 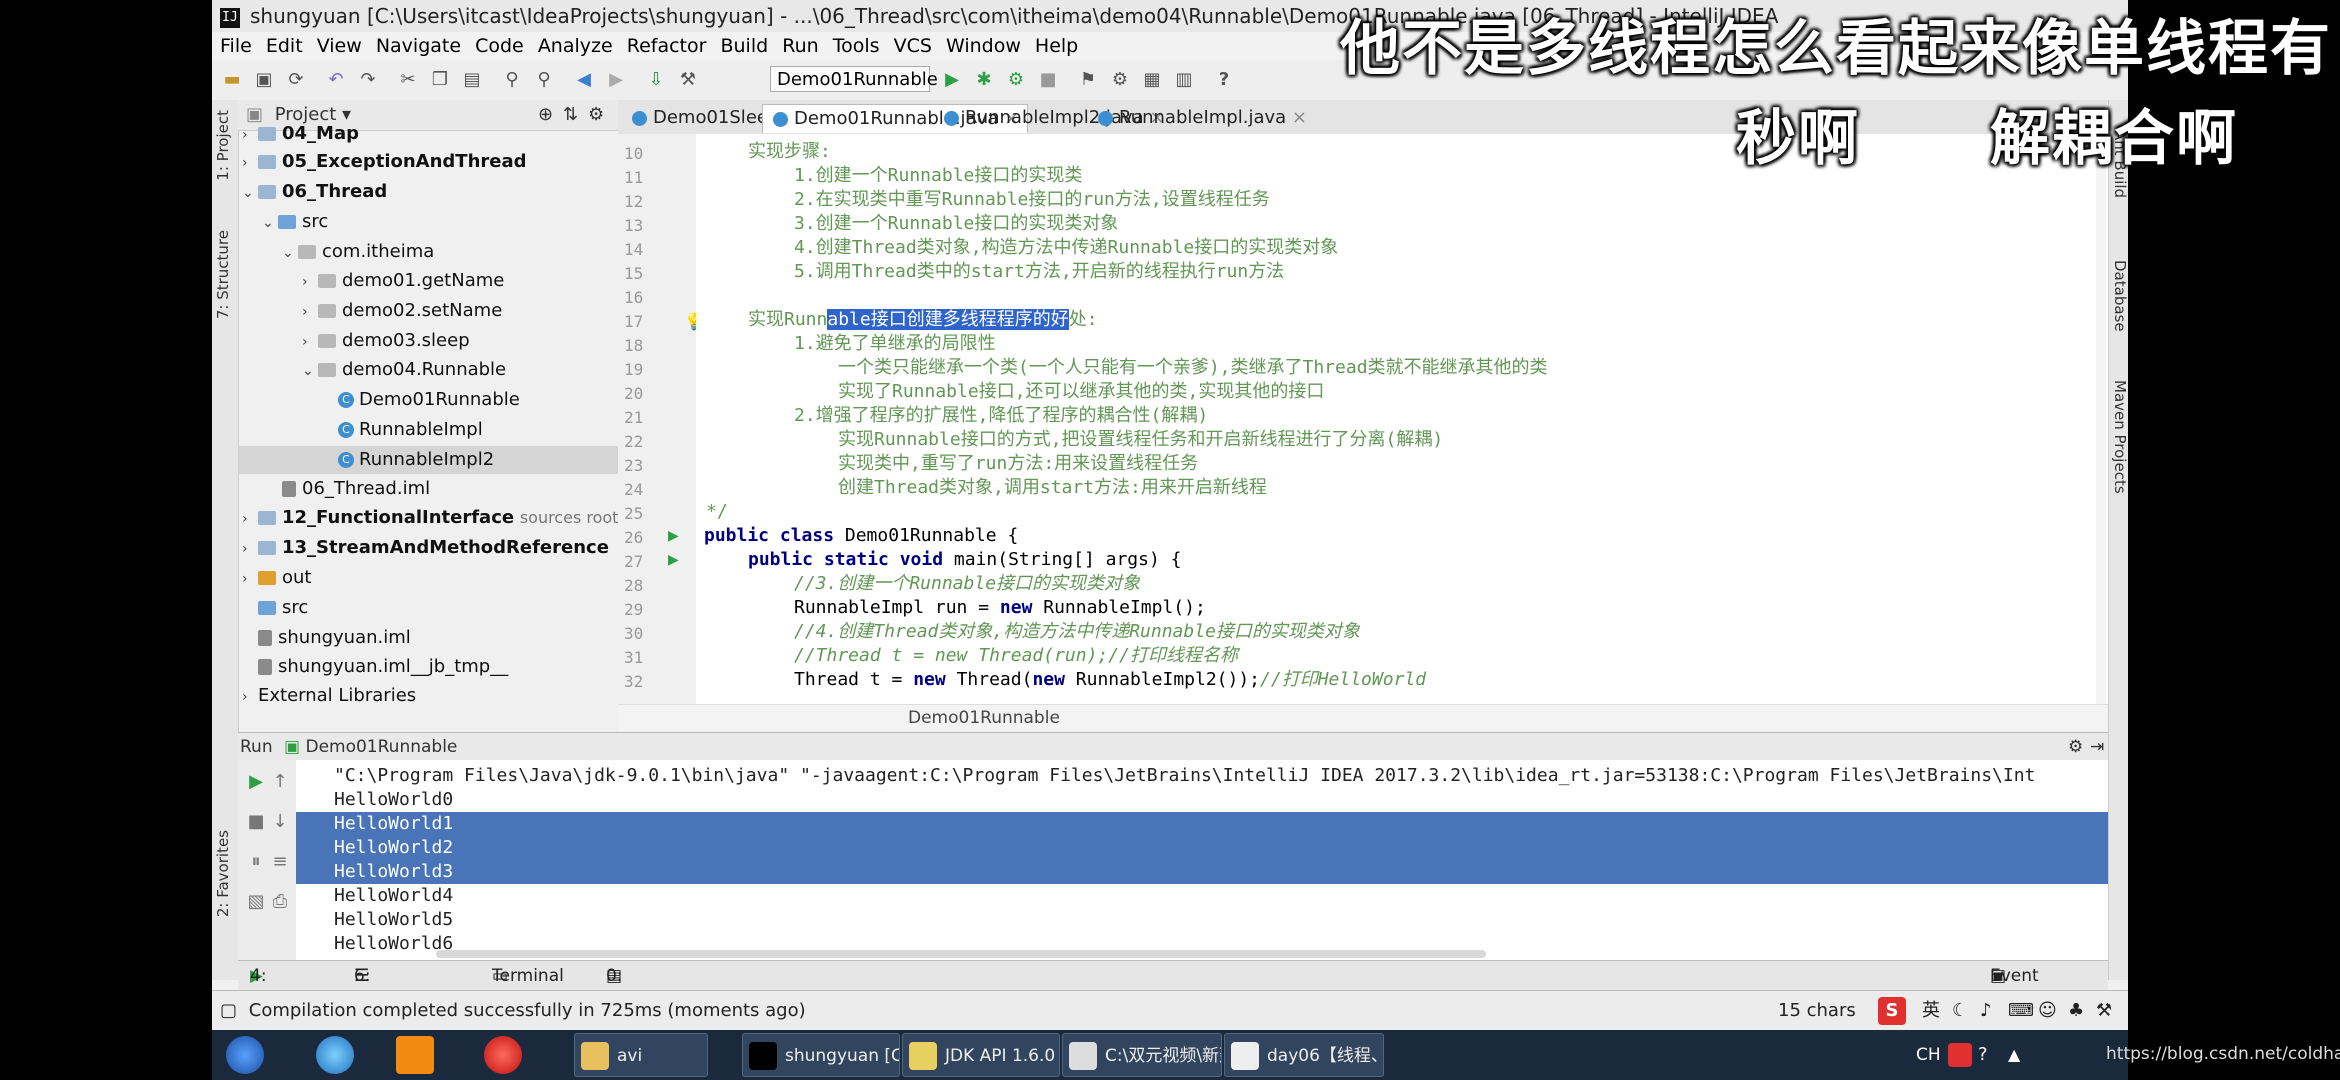 What do you see at coordinates (256, 782) in the screenshot?
I see `rerun-icon: ▶` at bounding box center [256, 782].